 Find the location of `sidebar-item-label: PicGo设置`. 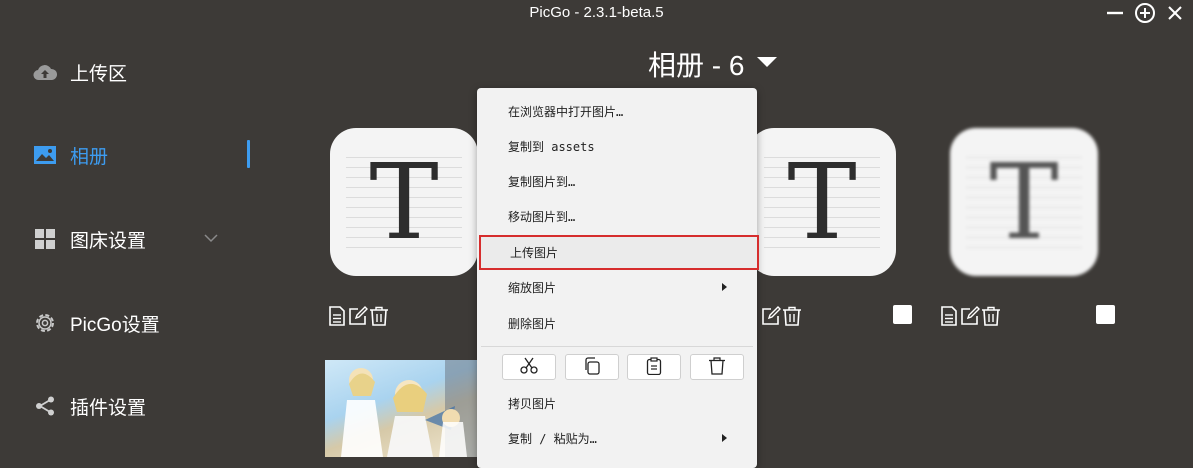

sidebar-item-label: PicGo设置 is located at coordinates (115, 325).